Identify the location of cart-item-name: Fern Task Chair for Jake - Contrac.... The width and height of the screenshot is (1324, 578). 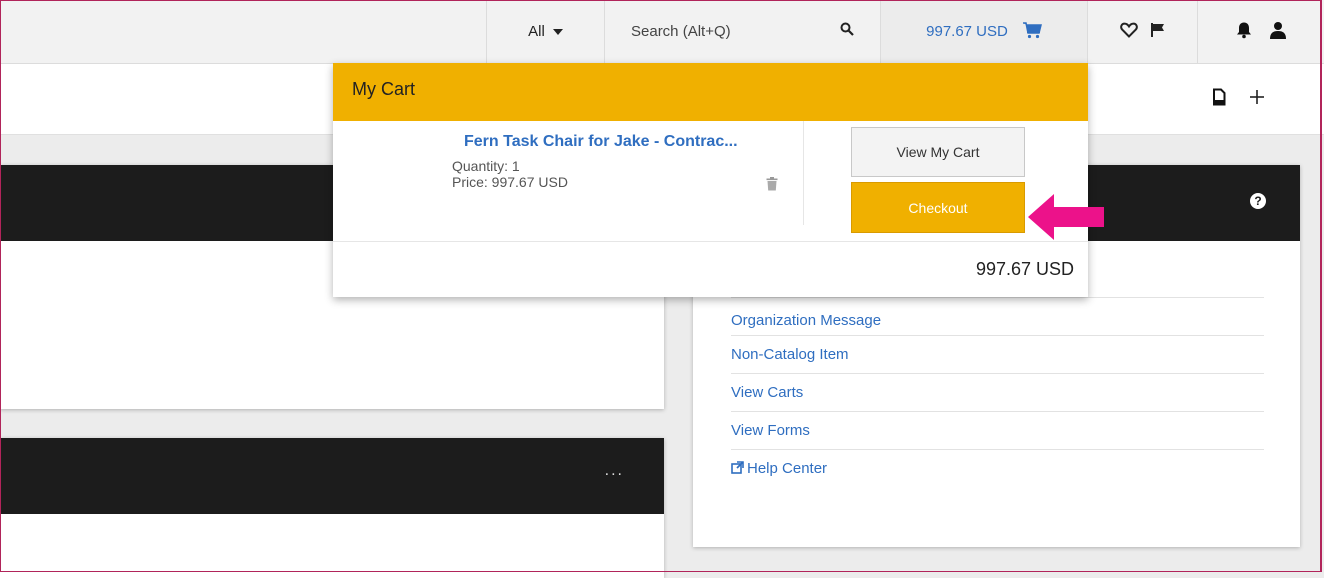
(601, 142).